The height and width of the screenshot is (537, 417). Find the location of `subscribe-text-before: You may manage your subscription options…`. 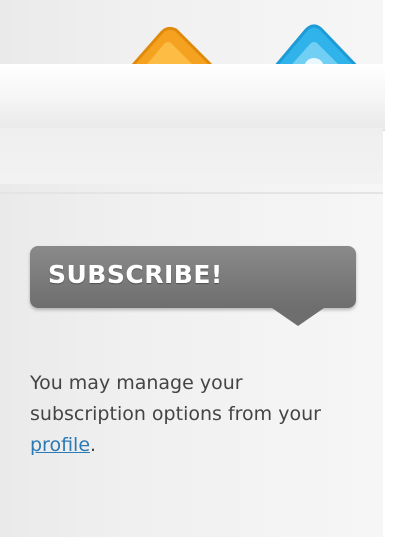

subscribe-text-before: You may manage your subscription options… is located at coordinates (175, 398).